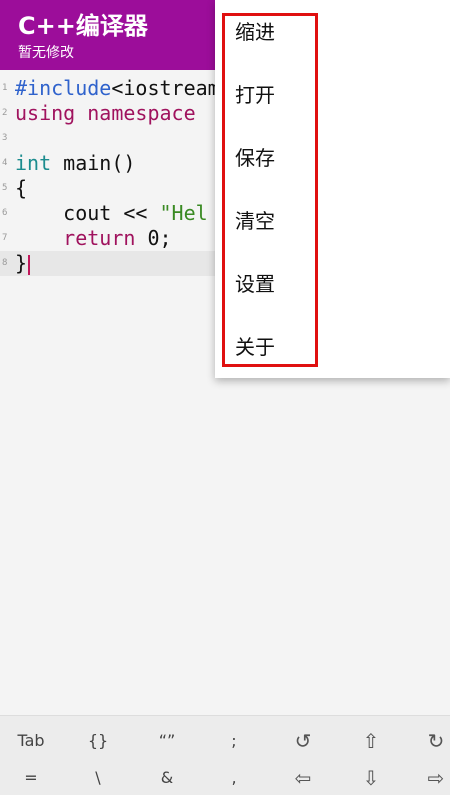 The image size is (450, 795). I want to click on code-text: using namespace, so click(105, 113).